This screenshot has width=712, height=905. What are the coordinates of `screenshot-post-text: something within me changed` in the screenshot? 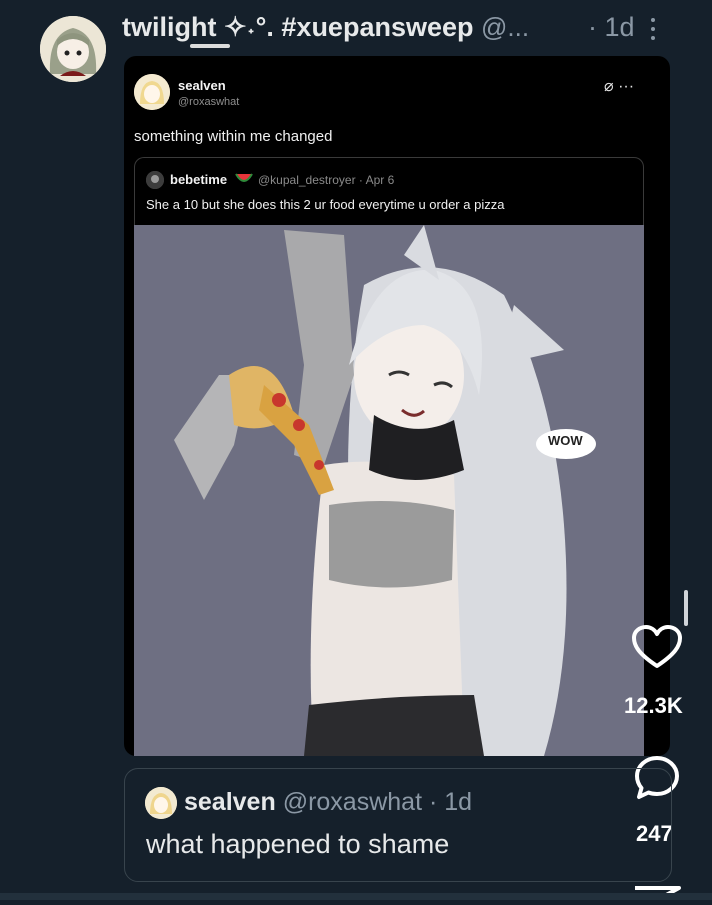 It's located at (233, 136).